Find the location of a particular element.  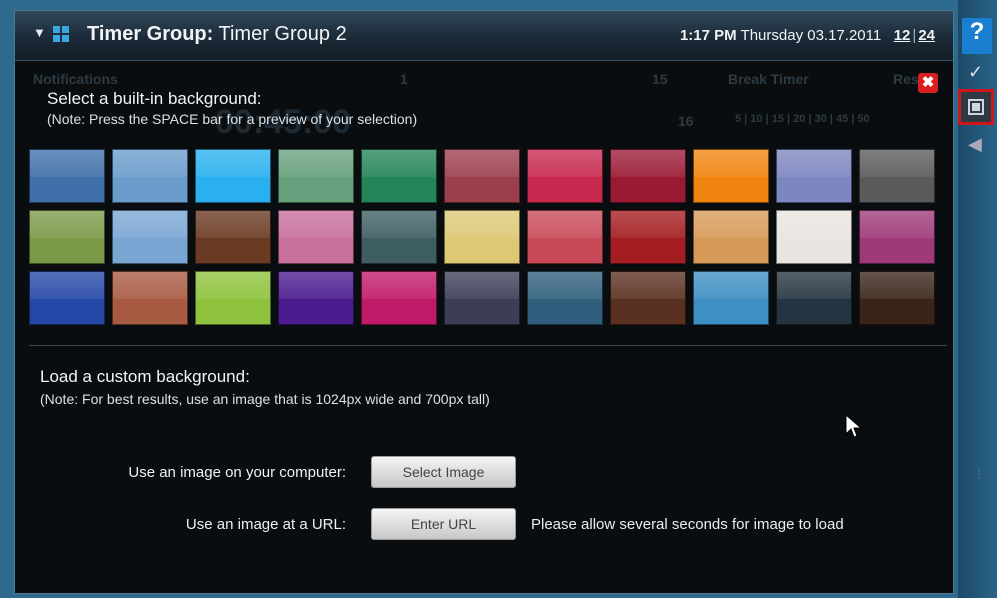

swatch-brown is located at coordinates (233, 237).